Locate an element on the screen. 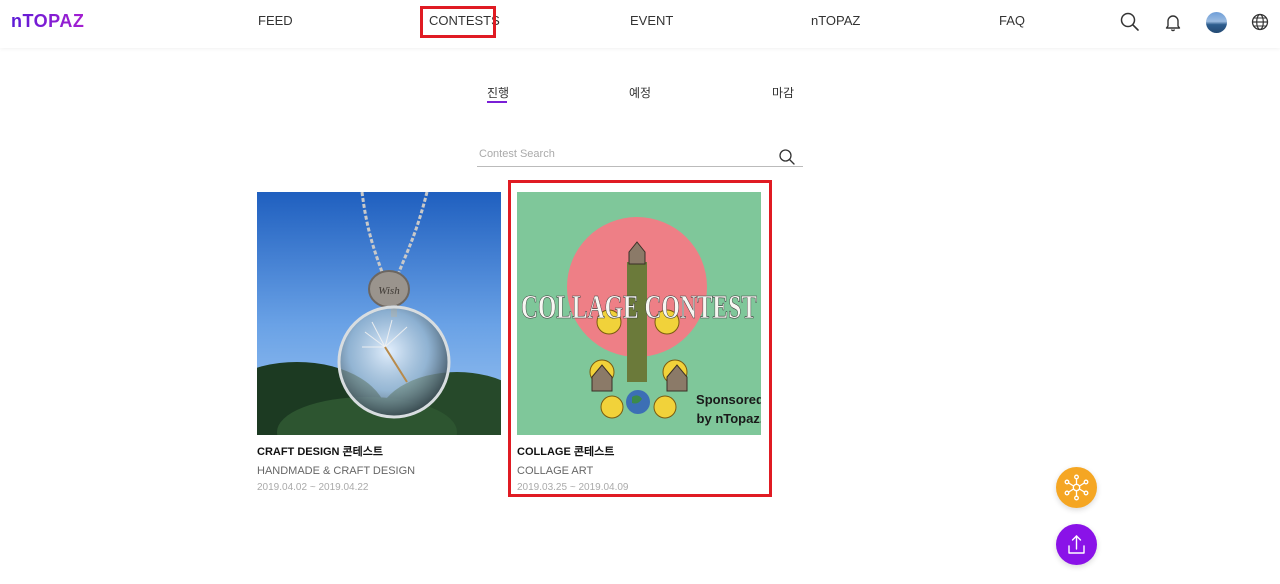 The height and width of the screenshot is (584, 1280). network-fab is located at coordinates (1076, 487).